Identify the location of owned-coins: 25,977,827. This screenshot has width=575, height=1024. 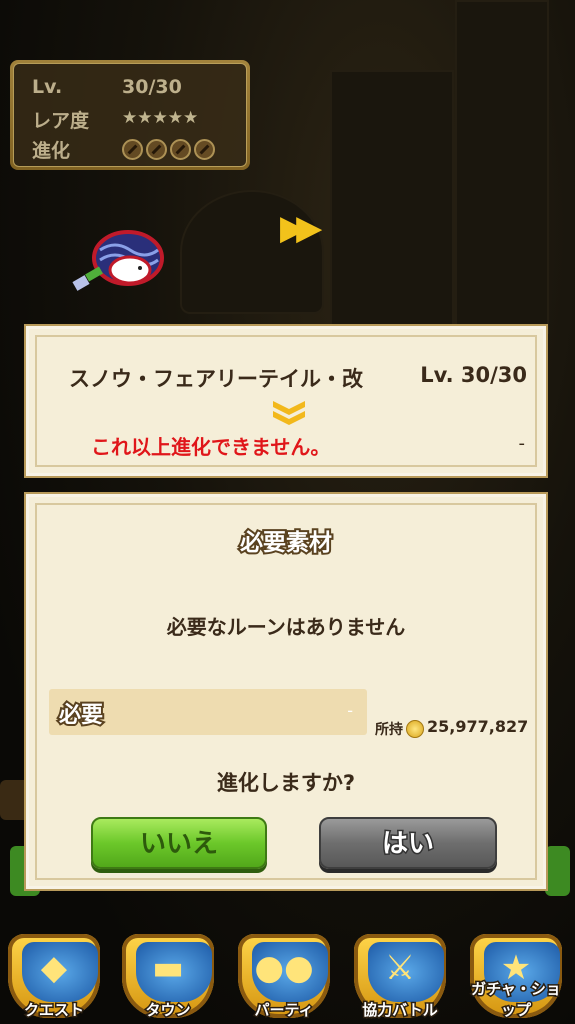
(478, 726).